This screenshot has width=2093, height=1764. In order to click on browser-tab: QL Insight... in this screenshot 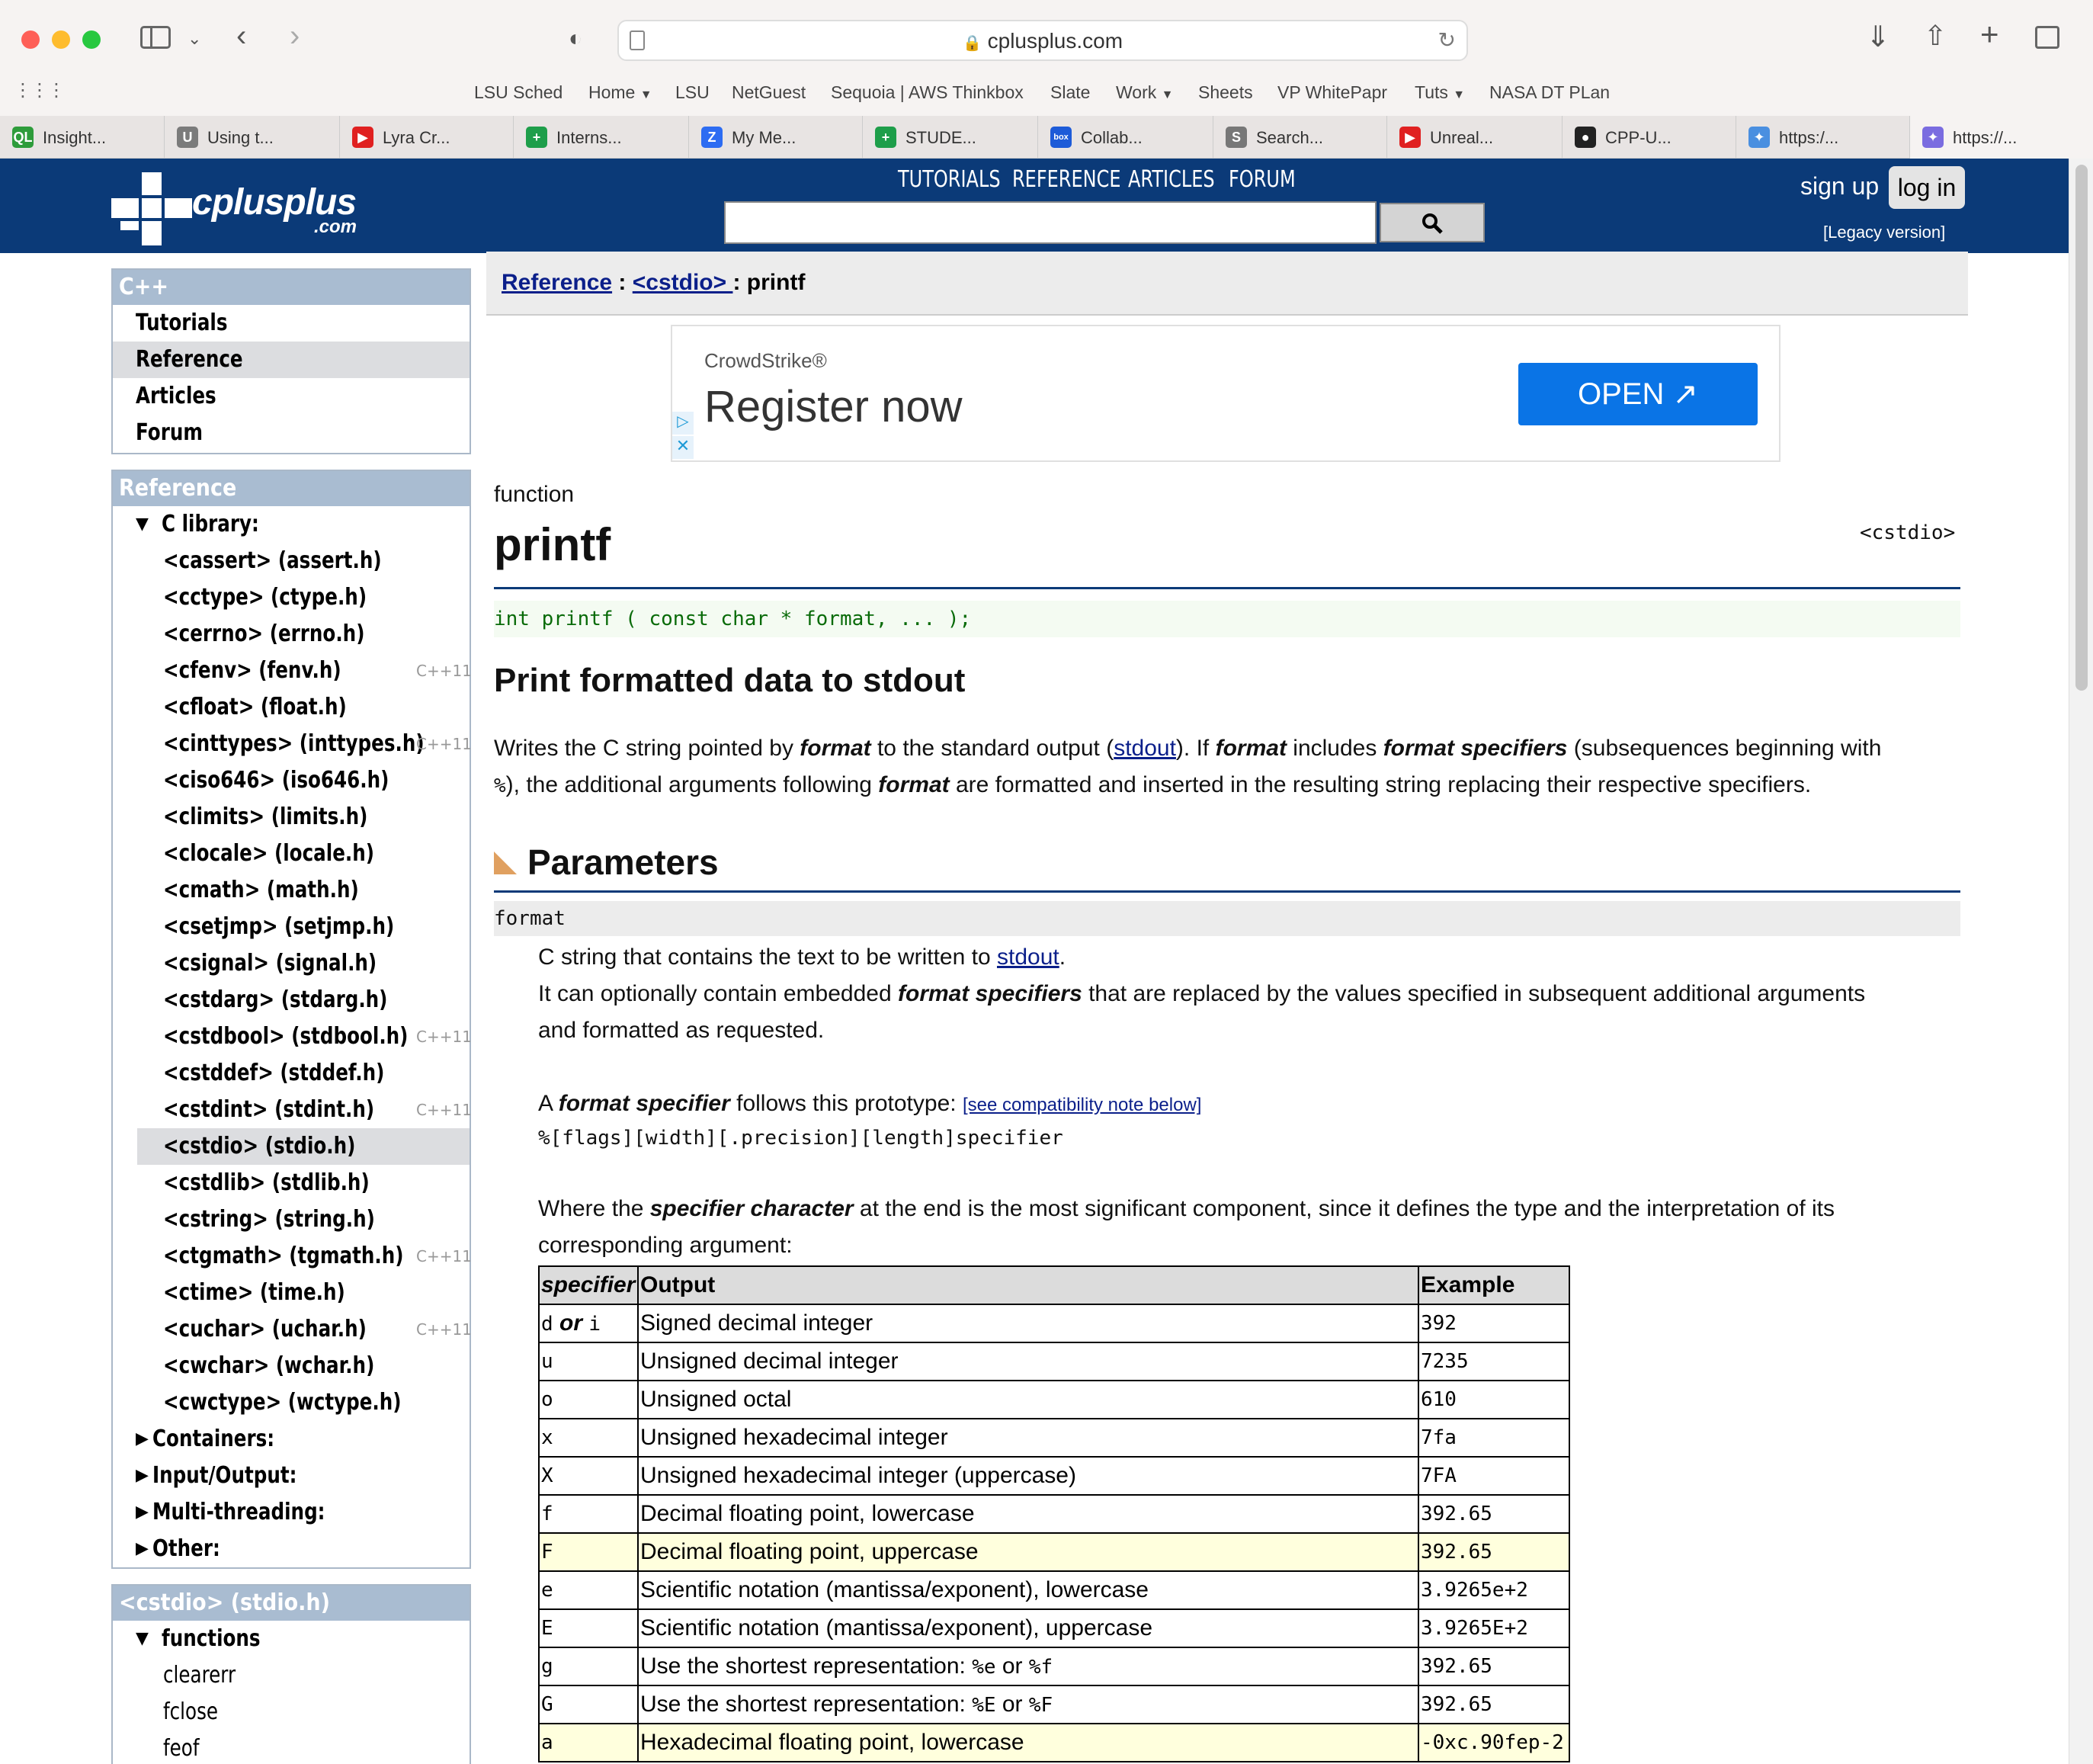, I will do `click(82, 137)`.